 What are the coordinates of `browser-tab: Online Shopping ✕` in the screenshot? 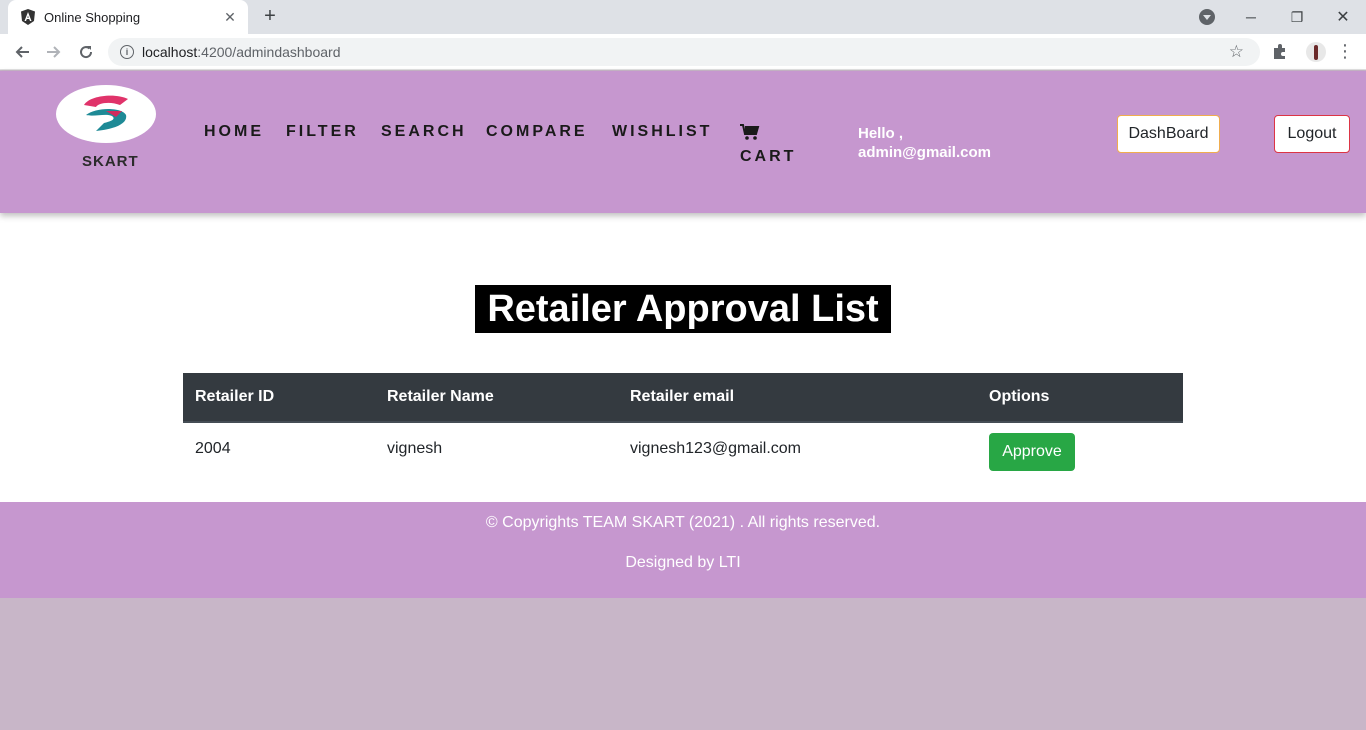 It's located at (128, 17).